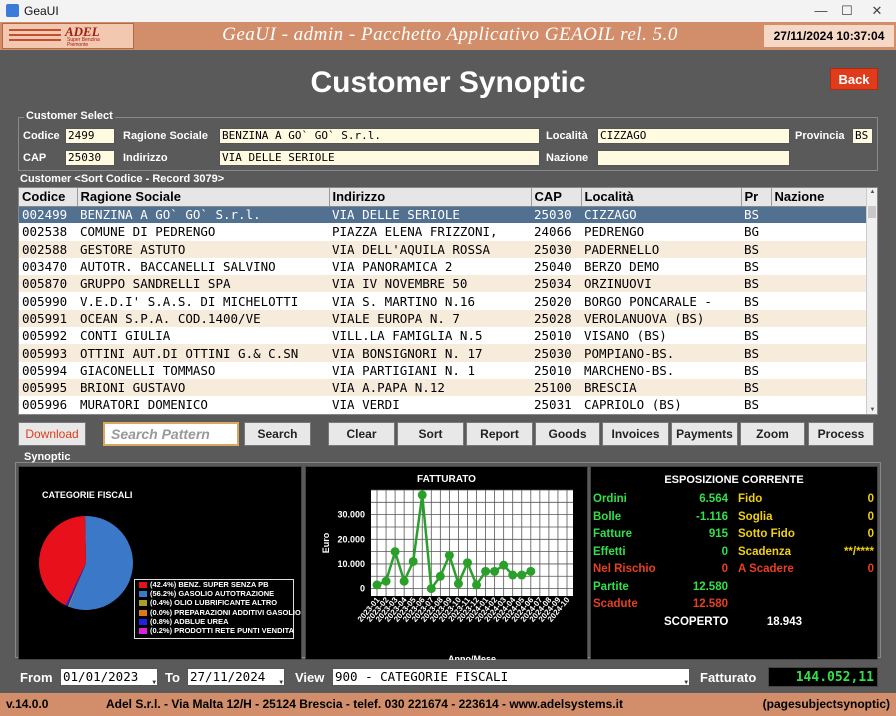 The width and height of the screenshot is (896, 716). What do you see at coordinates (871, 301) in the screenshot?
I see `grid-scrollbar: ▲ ▼` at bounding box center [871, 301].